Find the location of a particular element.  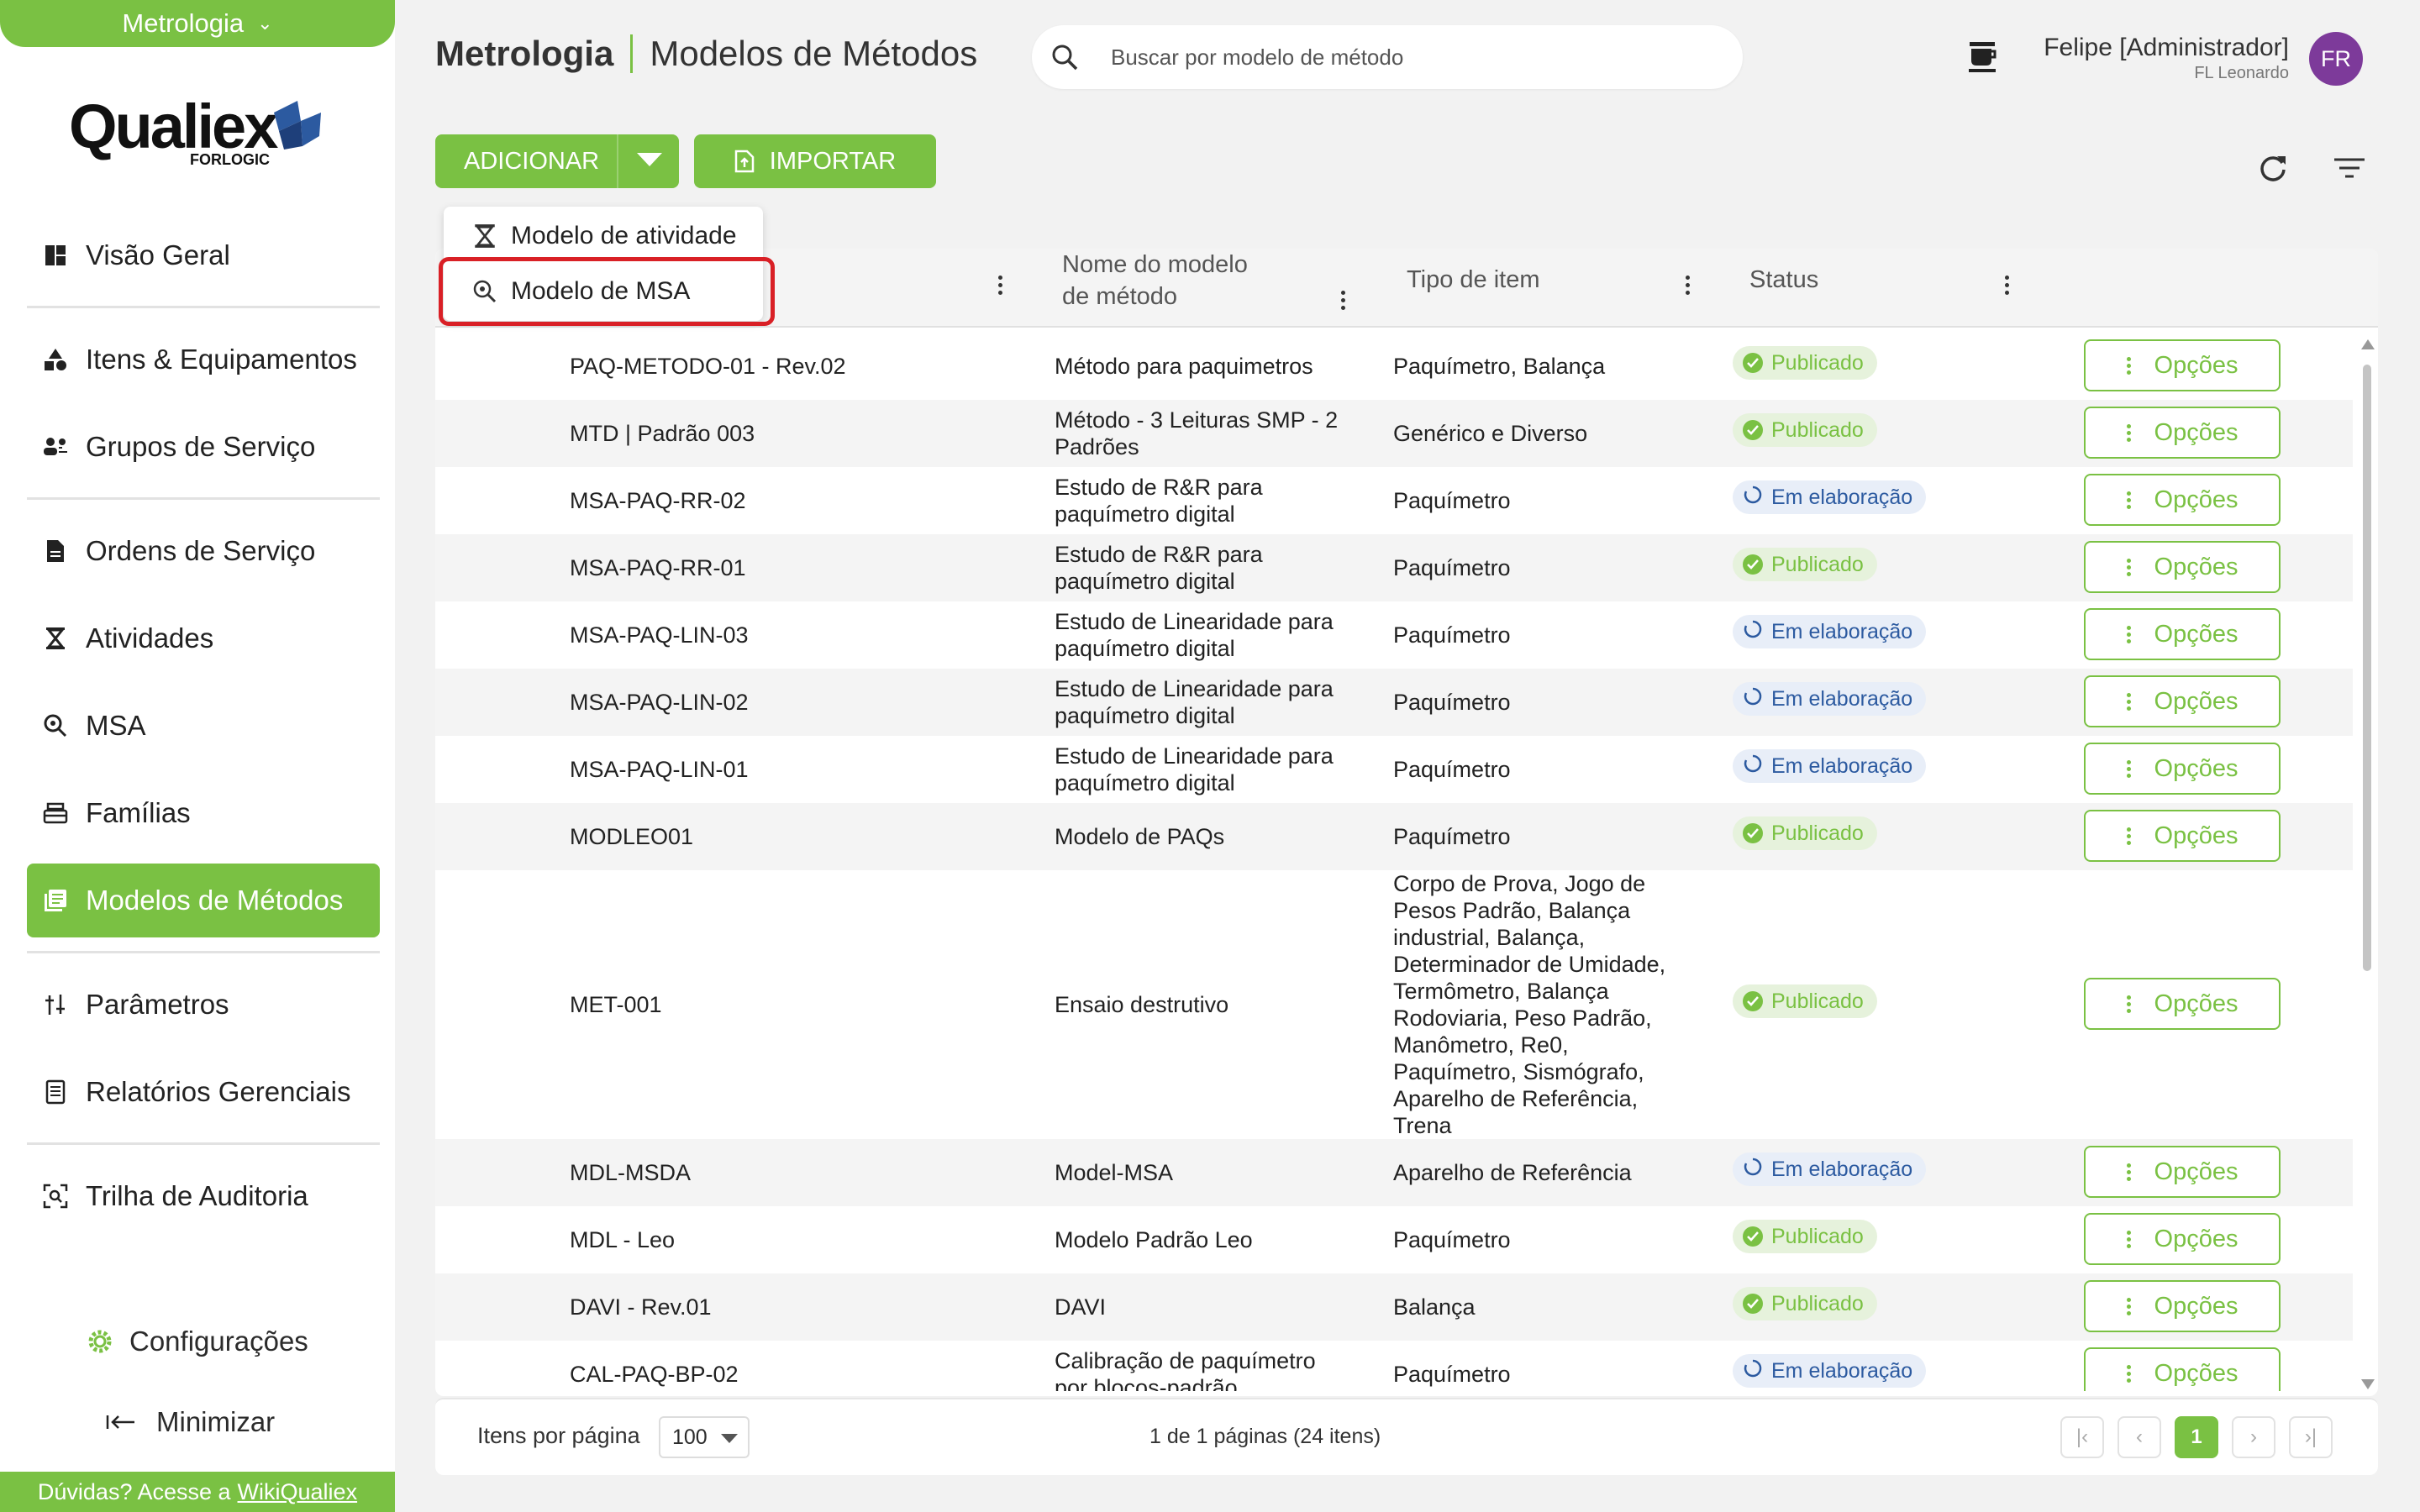

wiki-link: WikiQualiex is located at coordinates (298, 1492).